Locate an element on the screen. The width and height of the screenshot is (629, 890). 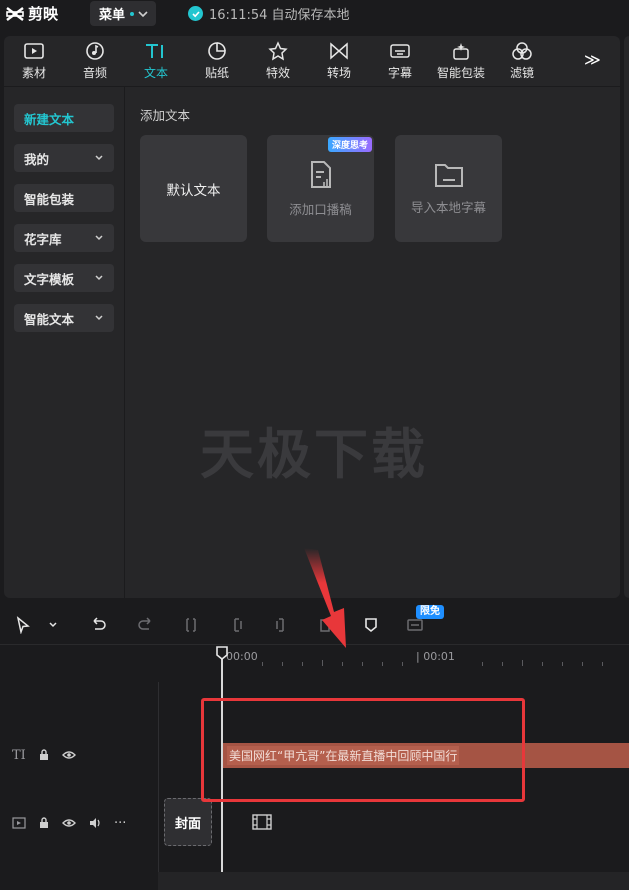
cover-button: 封面 is located at coordinates (188, 822).